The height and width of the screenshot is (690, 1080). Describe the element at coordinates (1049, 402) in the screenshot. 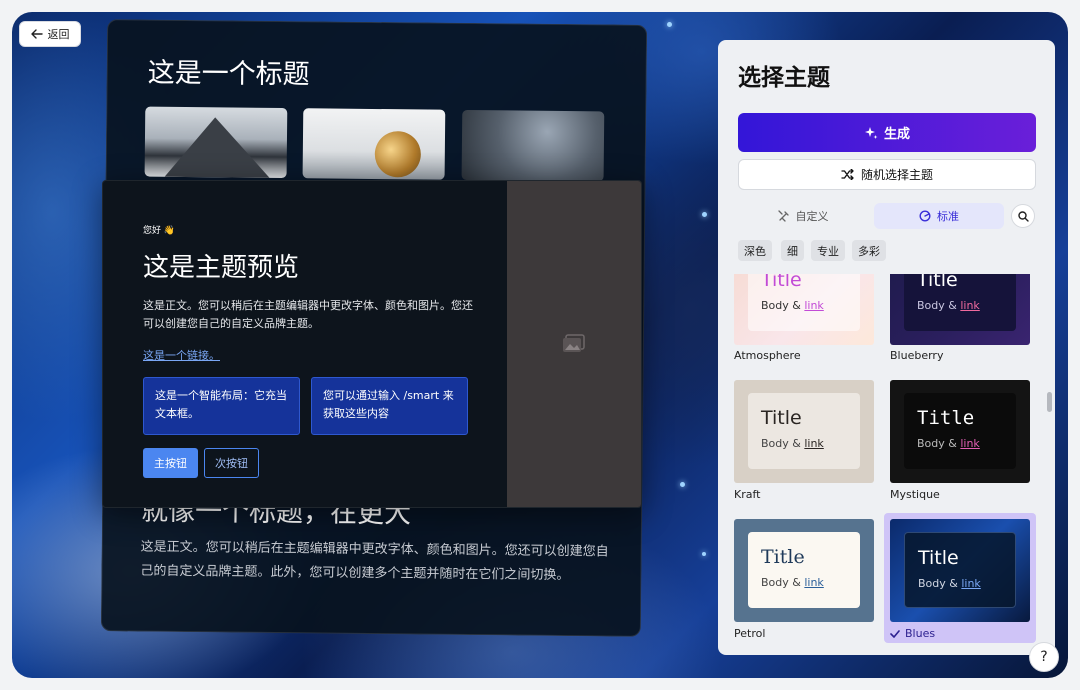

I see `scrollbar` at that location.